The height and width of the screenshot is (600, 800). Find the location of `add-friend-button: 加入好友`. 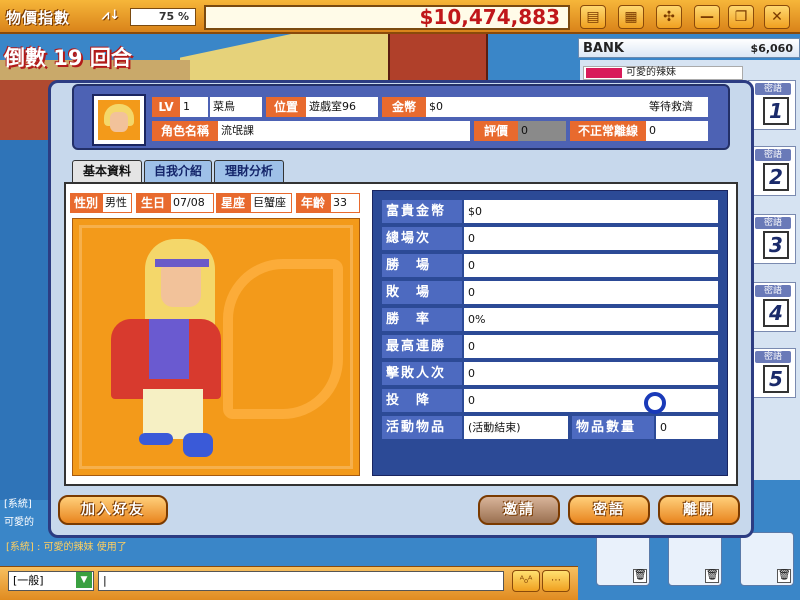

add-friend-button: 加入好友 is located at coordinates (113, 510).